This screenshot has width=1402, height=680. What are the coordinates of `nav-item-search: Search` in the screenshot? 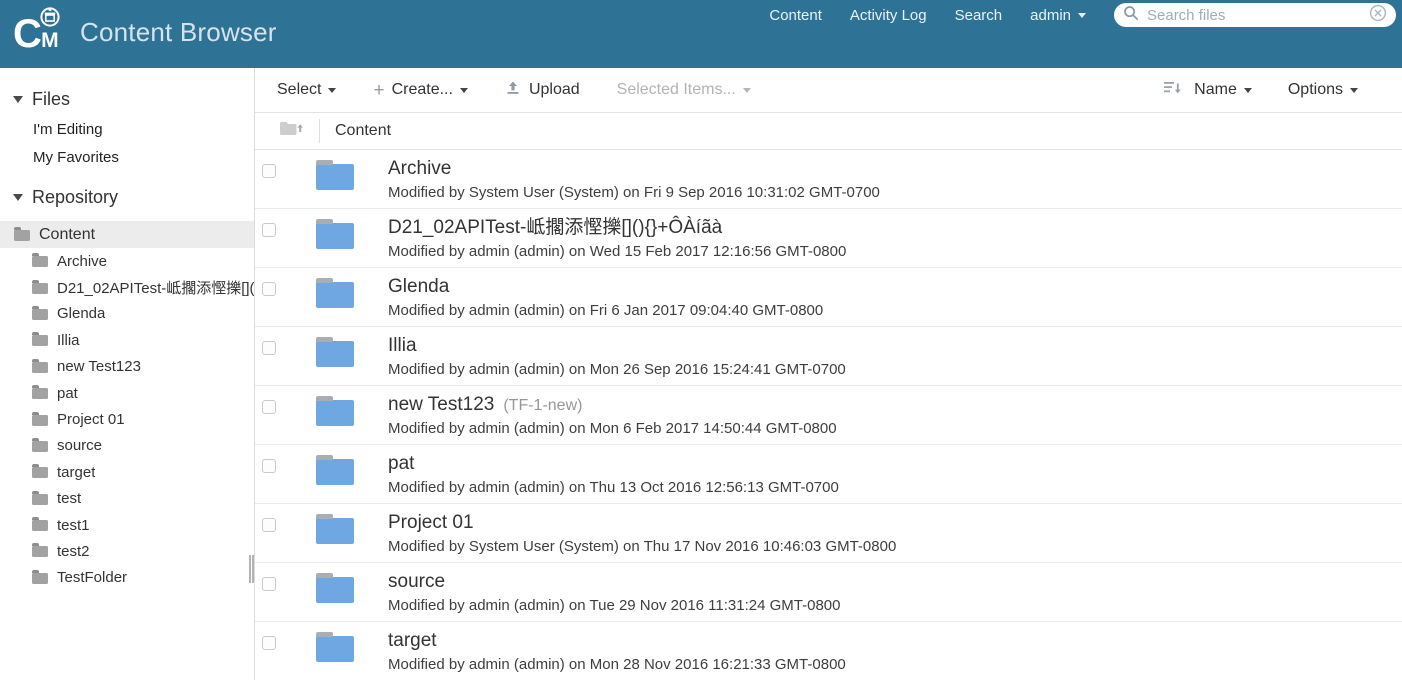 It's located at (979, 15).